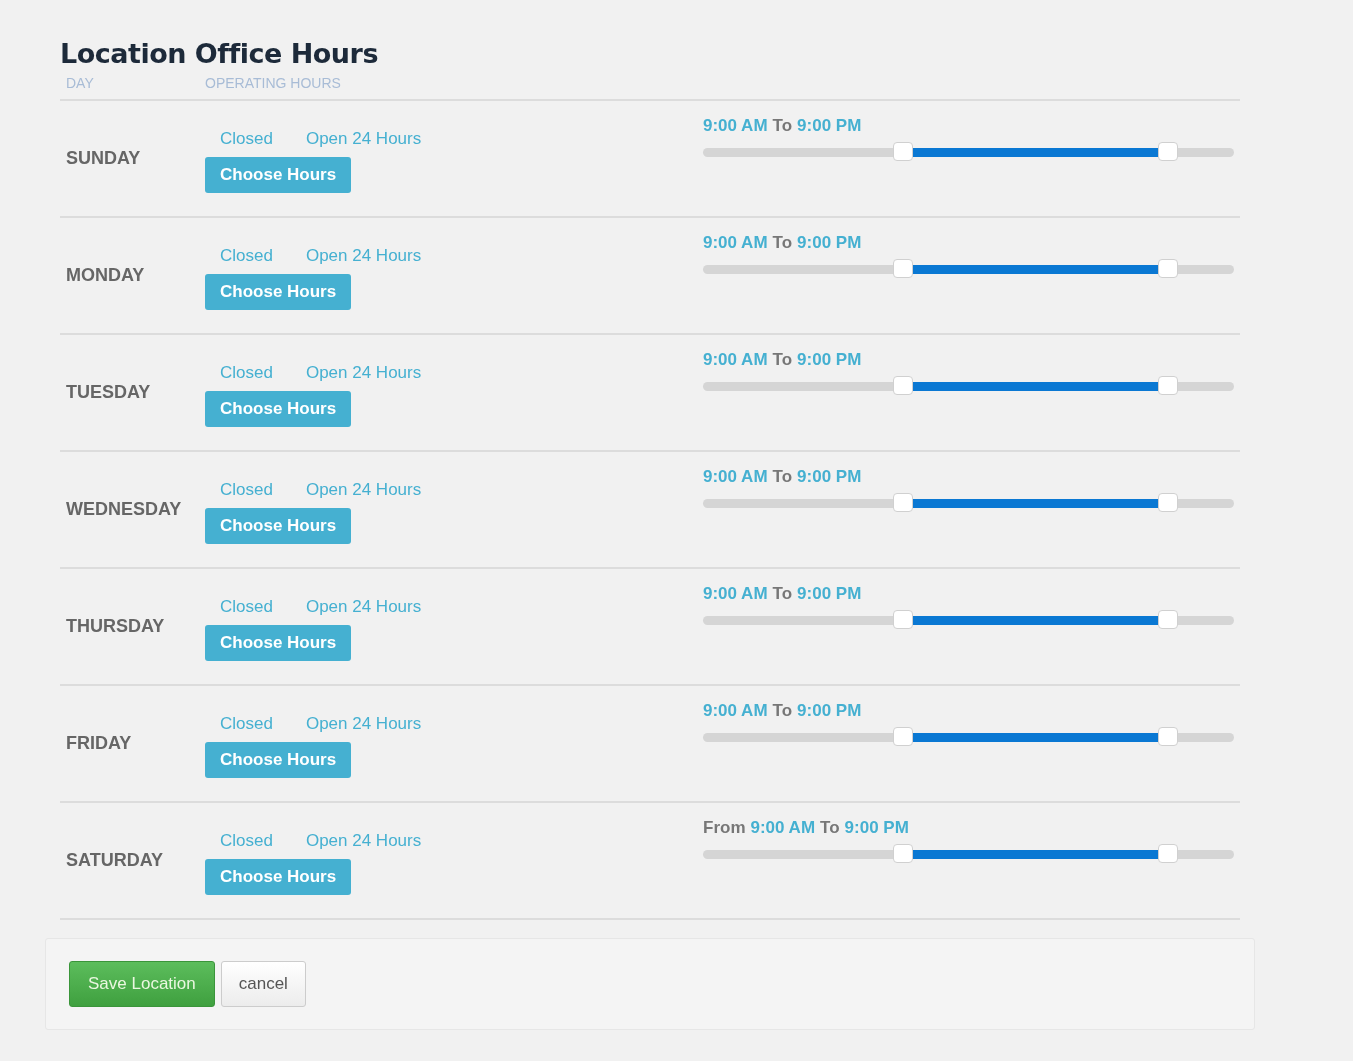 The width and height of the screenshot is (1353, 1061). What do you see at coordinates (115, 626) in the screenshot?
I see `day-label: THURSDAY` at bounding box center [115, 626].